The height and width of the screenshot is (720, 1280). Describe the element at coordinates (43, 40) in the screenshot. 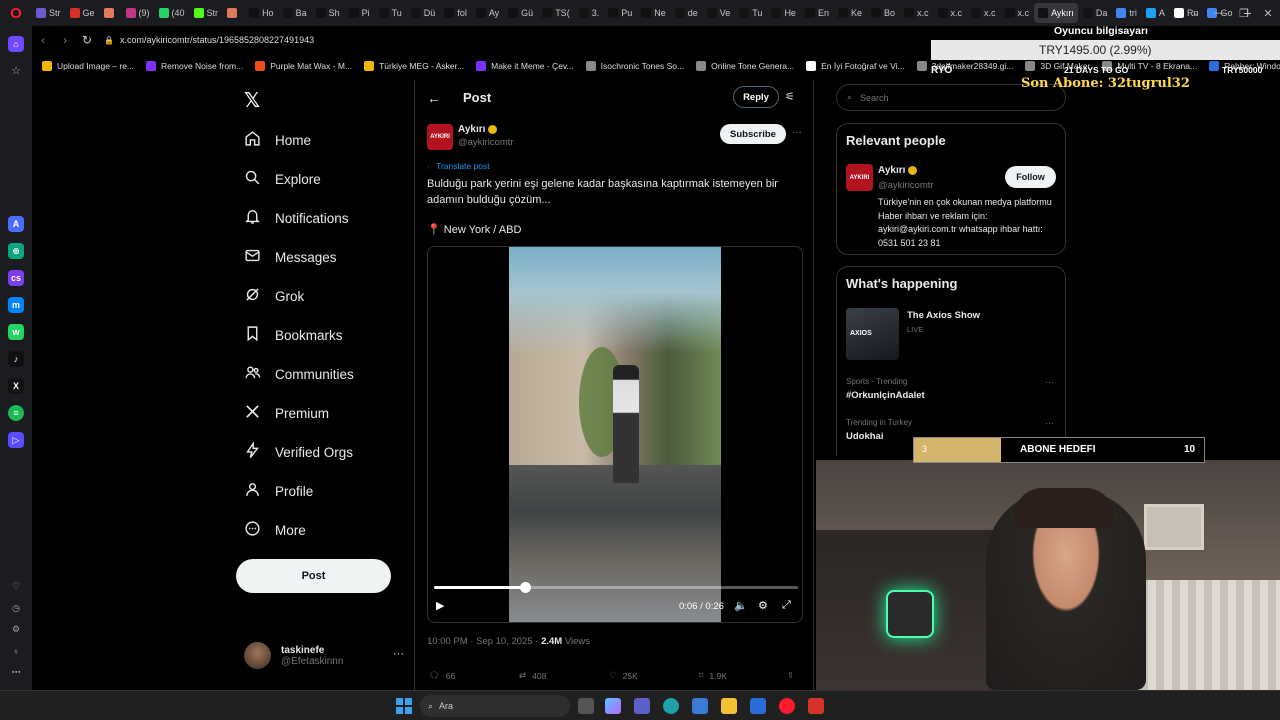

I see `back-icon: ‹` at that location.